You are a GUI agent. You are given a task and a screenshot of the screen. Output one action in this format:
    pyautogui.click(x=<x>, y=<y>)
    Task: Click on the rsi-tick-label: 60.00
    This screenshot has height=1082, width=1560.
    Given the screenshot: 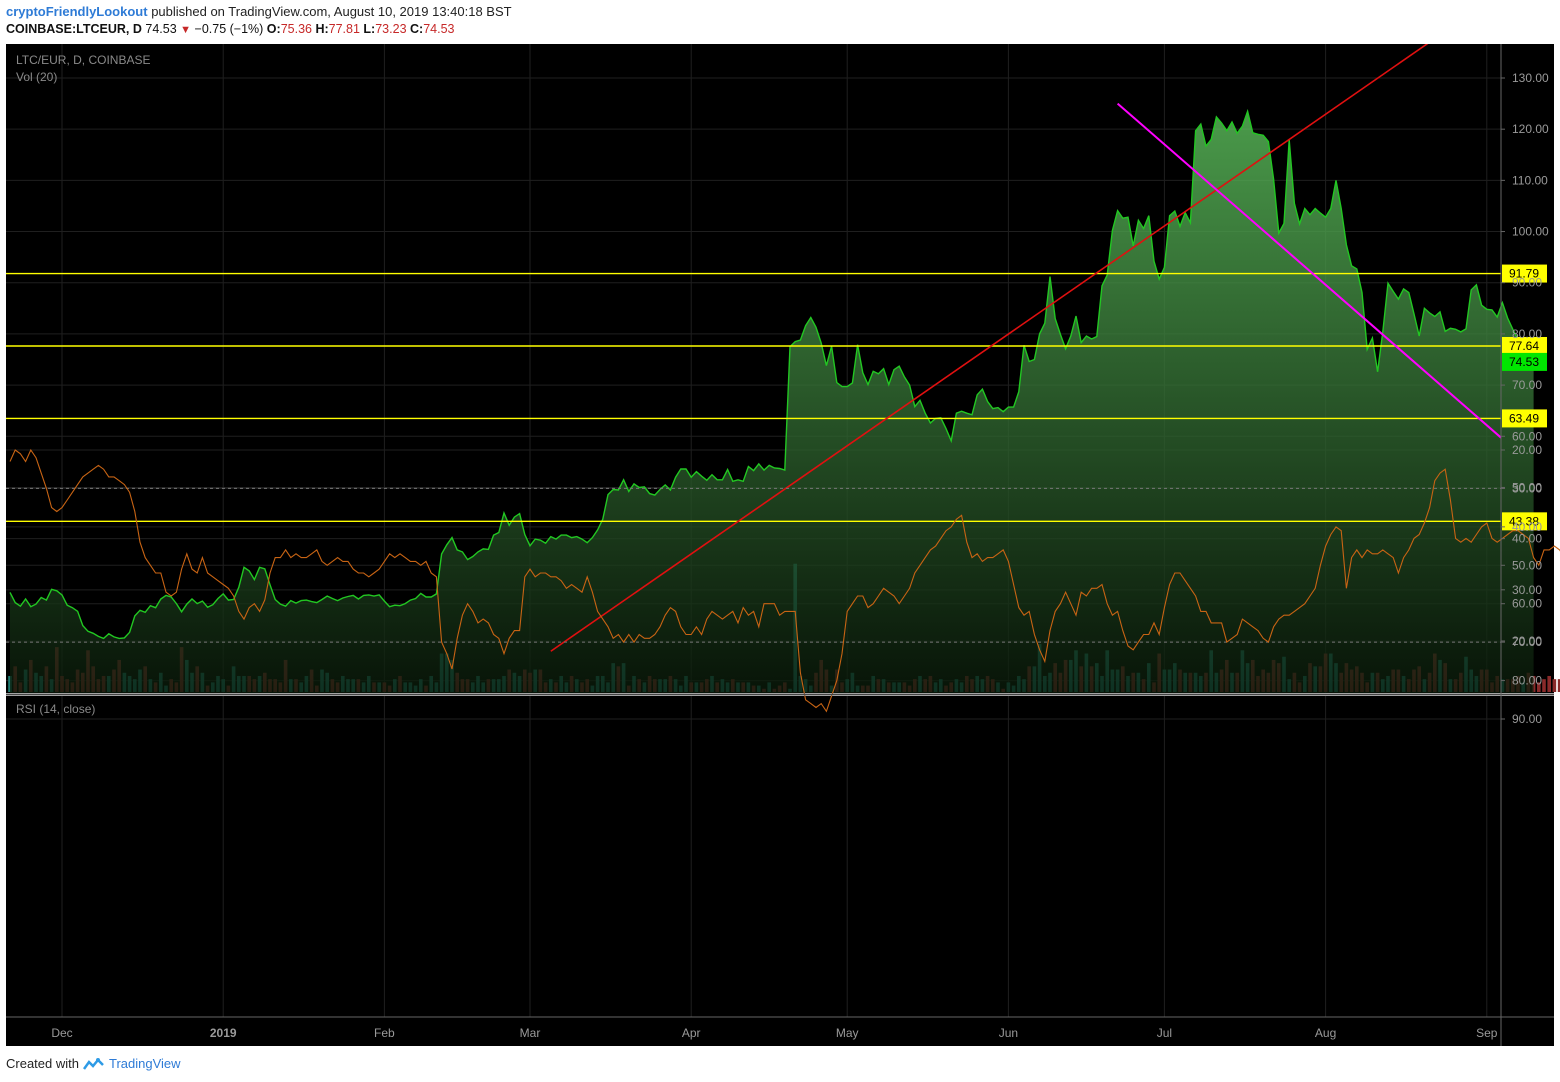 What is the action you would take?
    pyautogui.click(x=1527, y=604)
    